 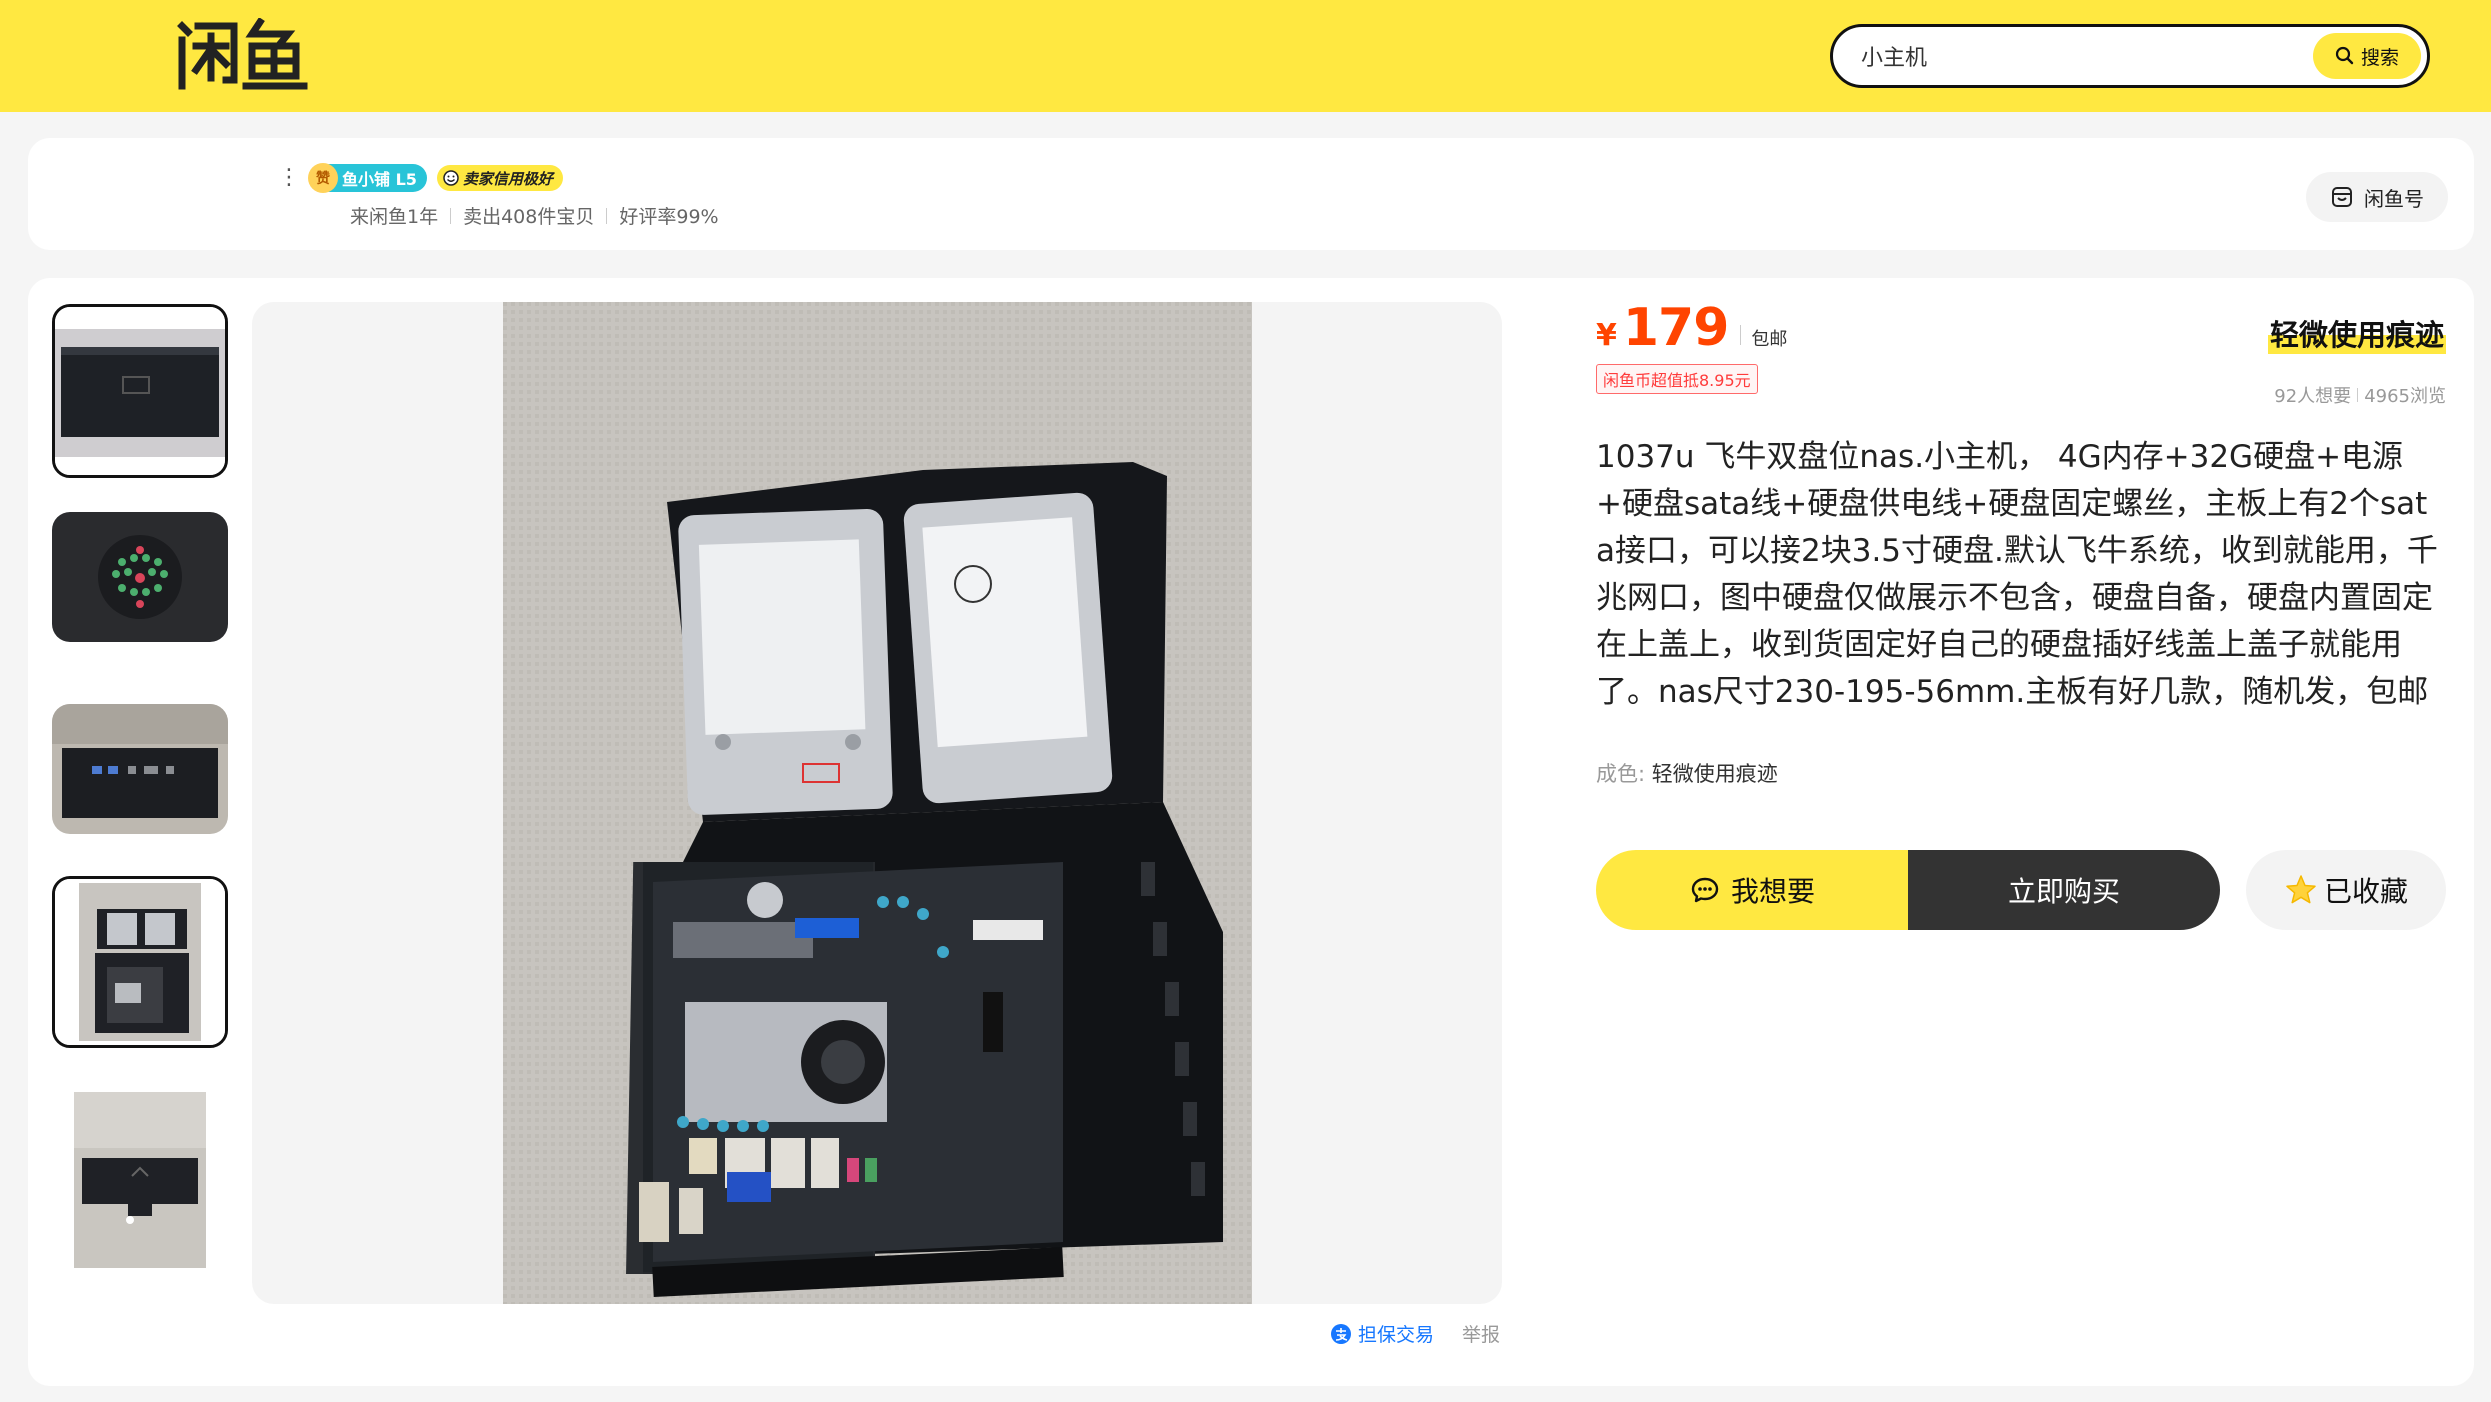 I want to click on buy-now-button: 立即购买, so click(x=2064, y=890).